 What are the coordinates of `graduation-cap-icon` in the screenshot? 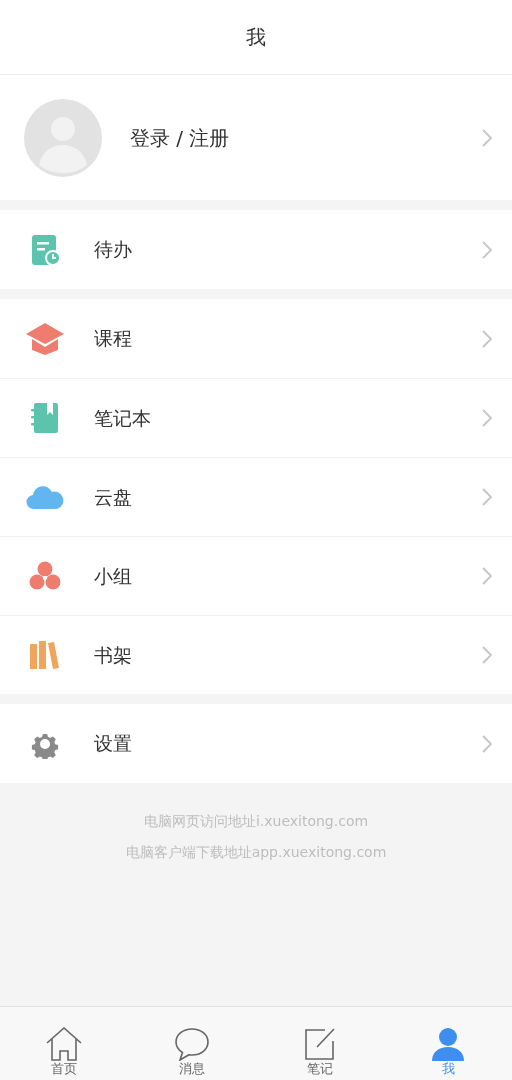 It's located at (45, 338).